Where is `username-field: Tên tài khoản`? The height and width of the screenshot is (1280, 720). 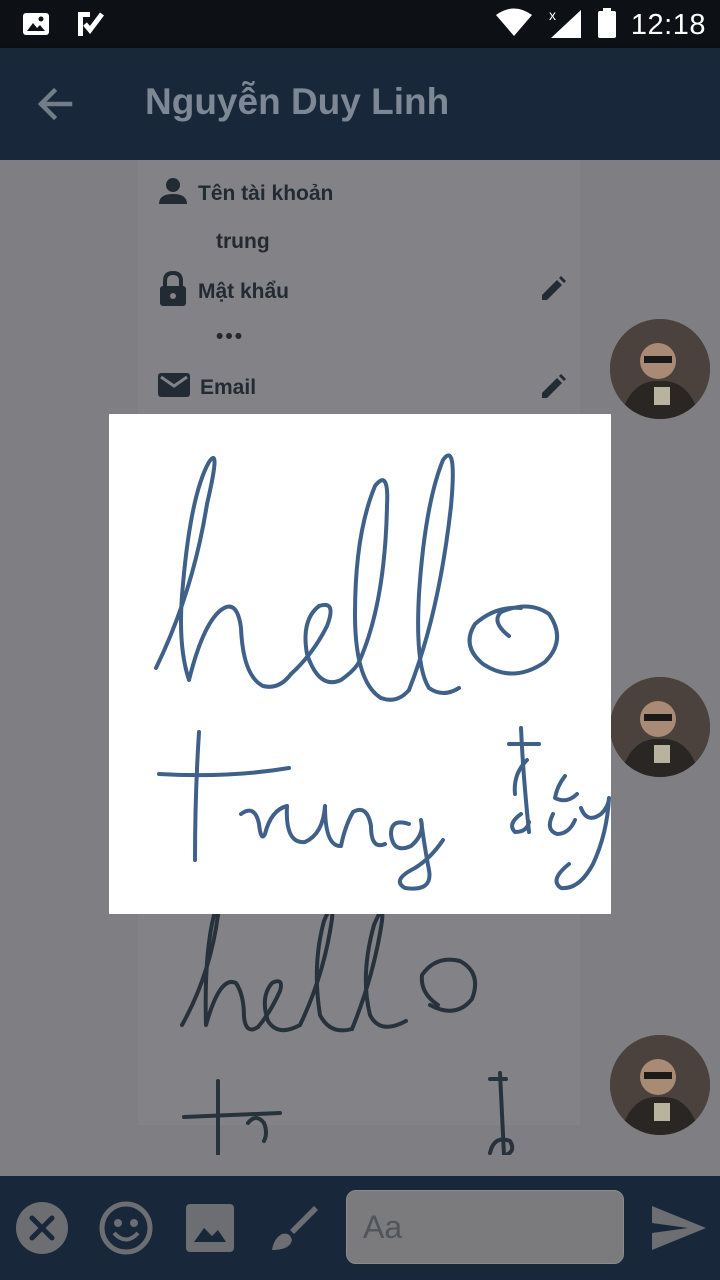 username-field: Tên tài khoản is located at coordinates (244, 193).